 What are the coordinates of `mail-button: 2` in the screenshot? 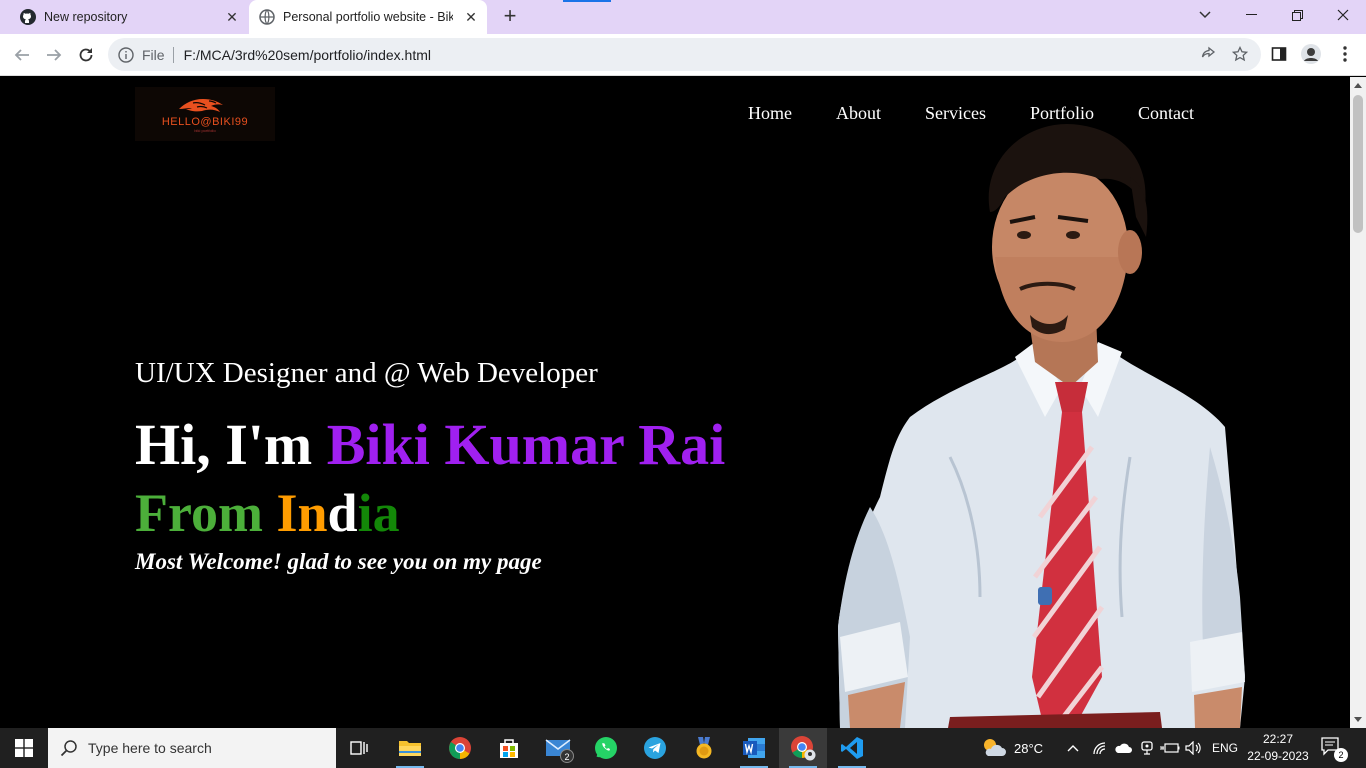 It's located at (558, 748).